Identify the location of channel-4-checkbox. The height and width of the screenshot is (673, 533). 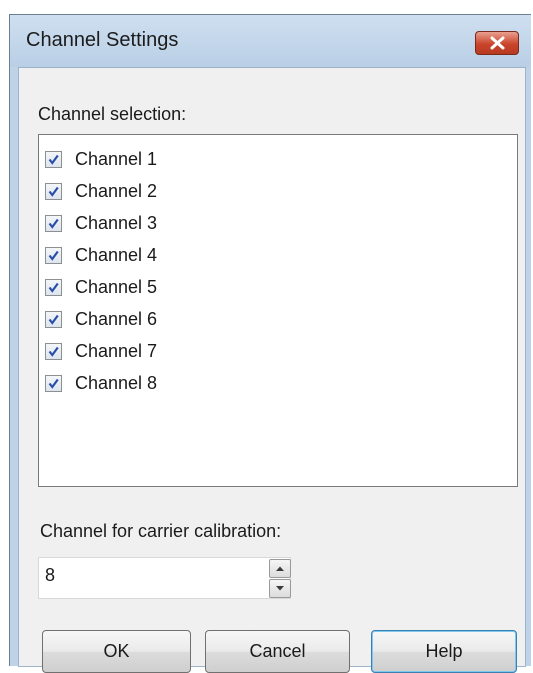
(53, 255).